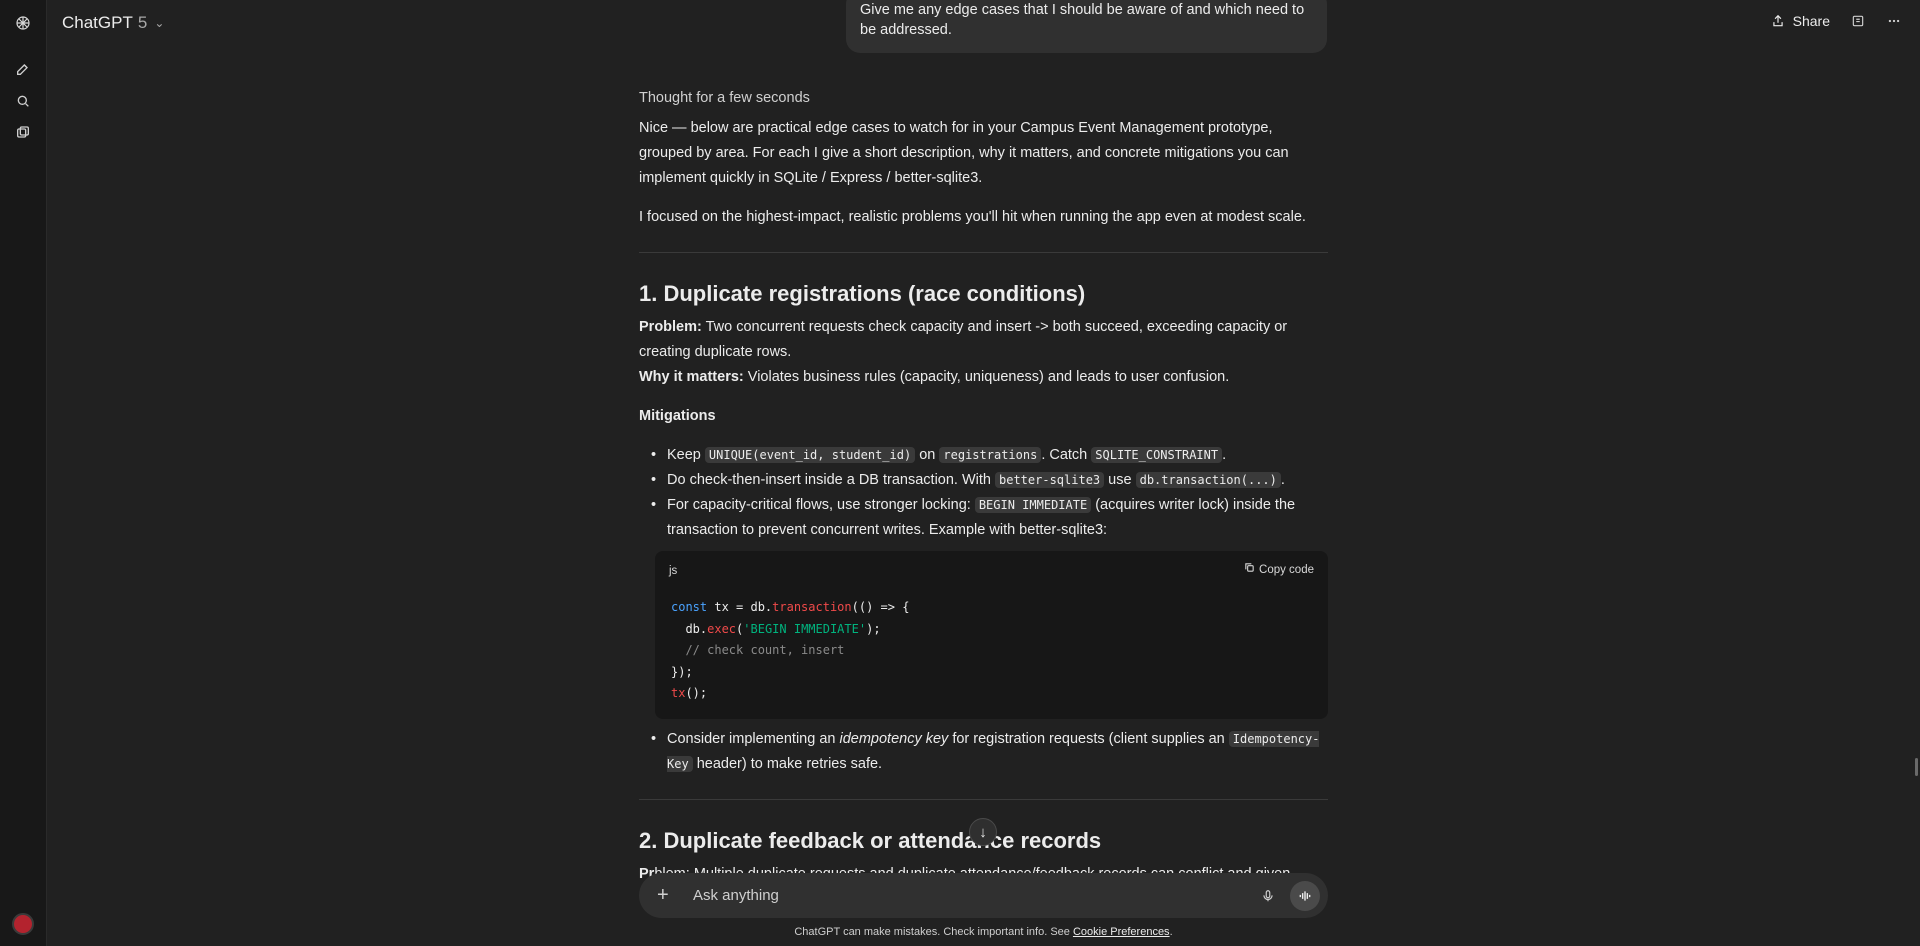 The height and width of the screenshot is (946, 1920). I want to click on code-token: ();, so click(696, 693).